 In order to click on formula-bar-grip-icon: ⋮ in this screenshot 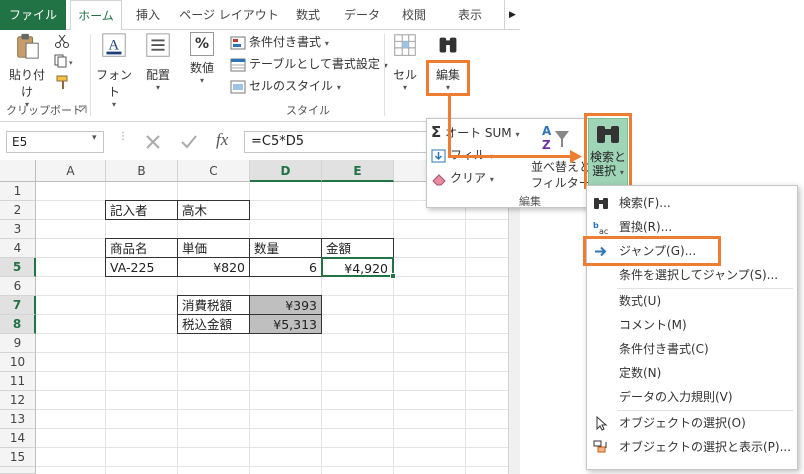, I will do `click(123, 136)`.